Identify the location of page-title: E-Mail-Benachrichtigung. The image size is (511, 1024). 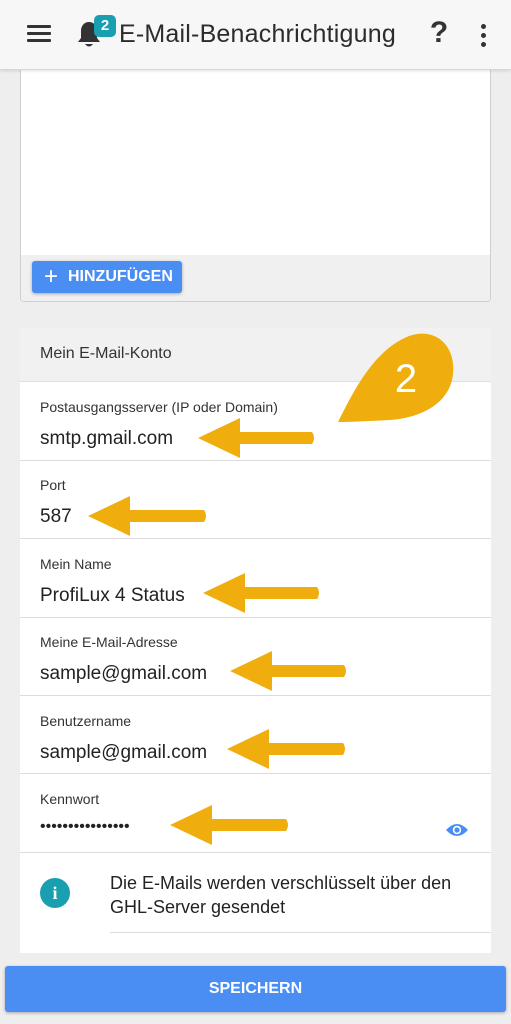
(257, 34).